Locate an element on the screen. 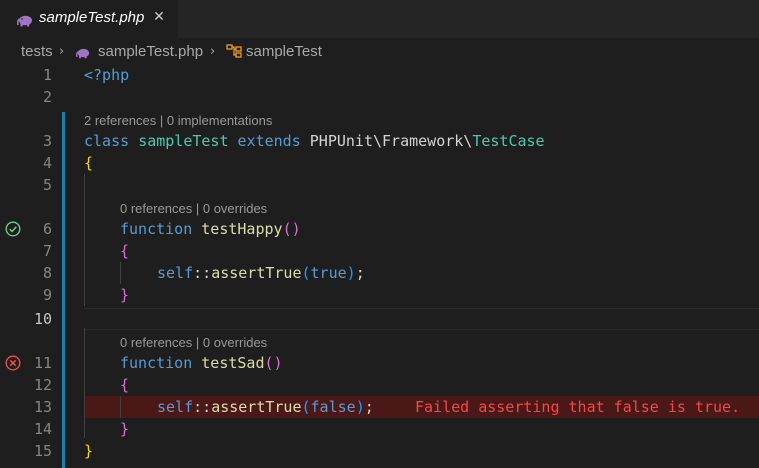 This screenshot has width=759, height=468. code-line: 7 { is located at coordinates (379, 251).